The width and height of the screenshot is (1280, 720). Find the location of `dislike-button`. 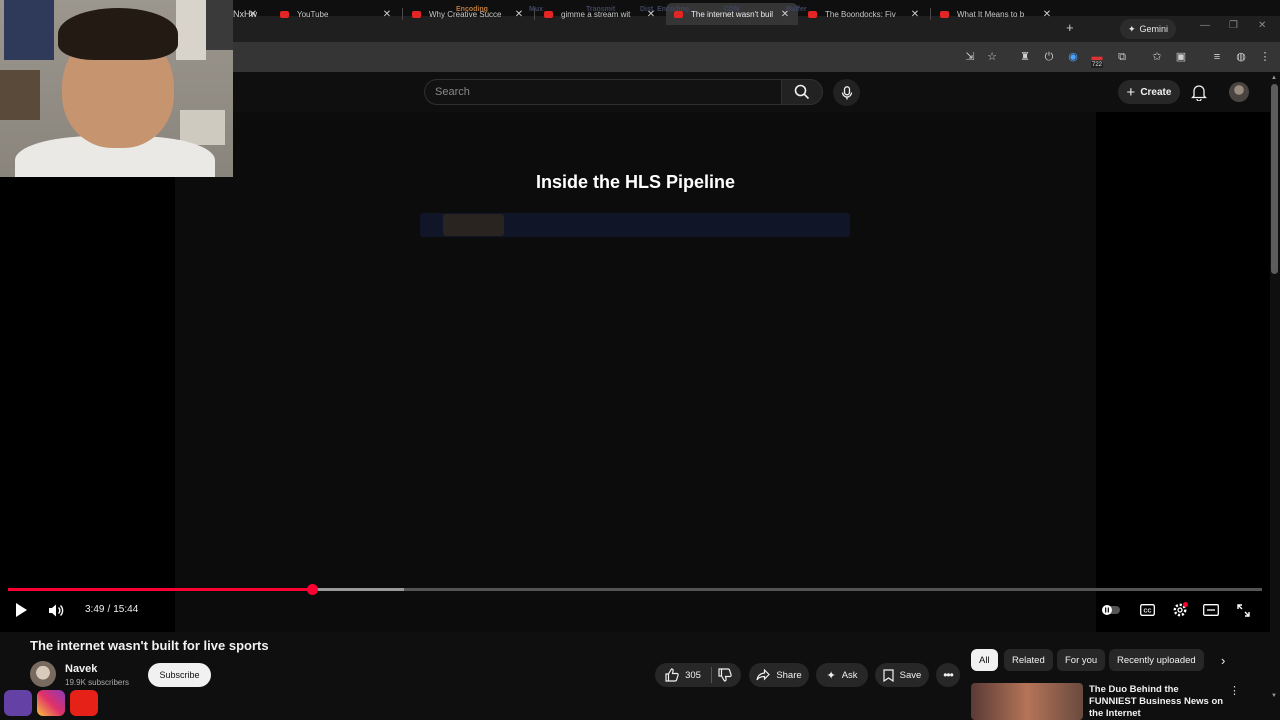

dislike-button is located at coordinates (725, 675).